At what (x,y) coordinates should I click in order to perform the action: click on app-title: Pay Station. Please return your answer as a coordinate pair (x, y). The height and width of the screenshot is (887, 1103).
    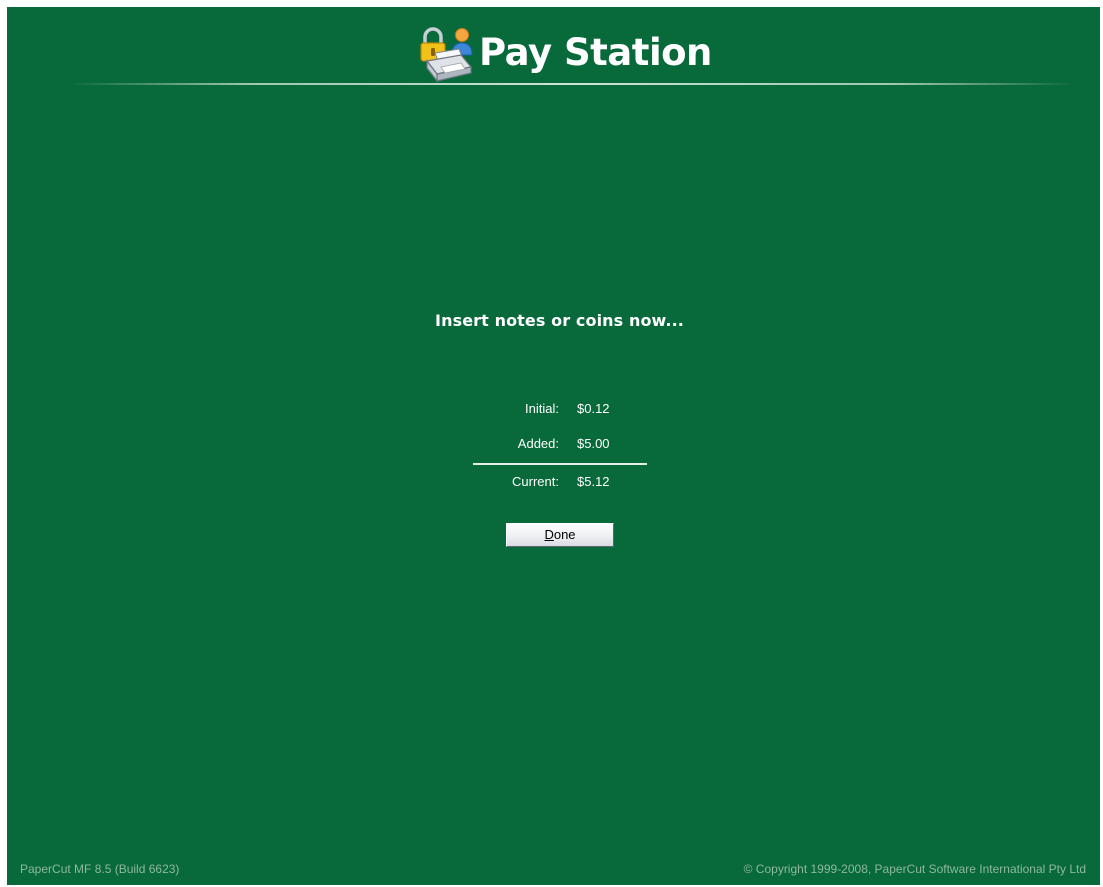
    Looking at the image, I should click on (595, 52).